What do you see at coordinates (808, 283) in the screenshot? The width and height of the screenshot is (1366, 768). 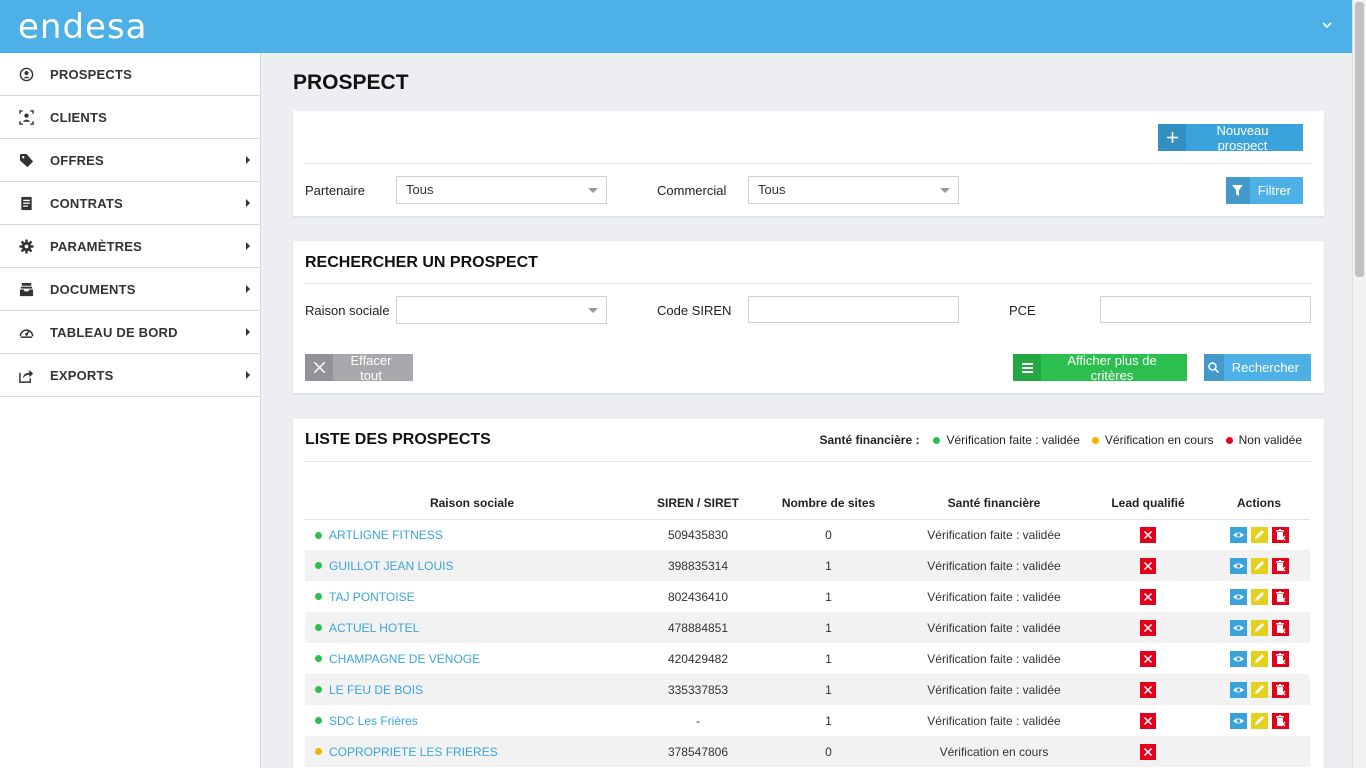 I see `divider` at bounding box center [808, 283].